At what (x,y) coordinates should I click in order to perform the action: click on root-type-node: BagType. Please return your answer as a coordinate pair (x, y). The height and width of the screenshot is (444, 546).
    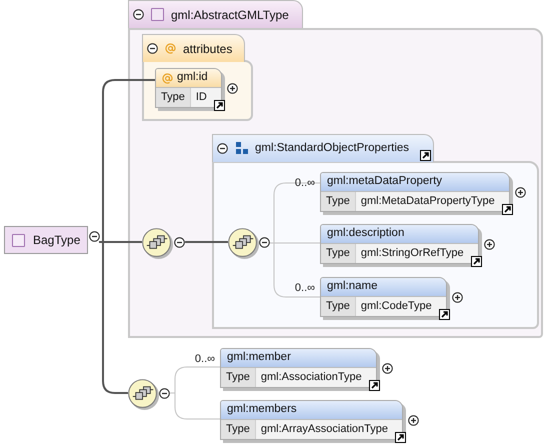
    Looking at the image, I should click on (46, 240).